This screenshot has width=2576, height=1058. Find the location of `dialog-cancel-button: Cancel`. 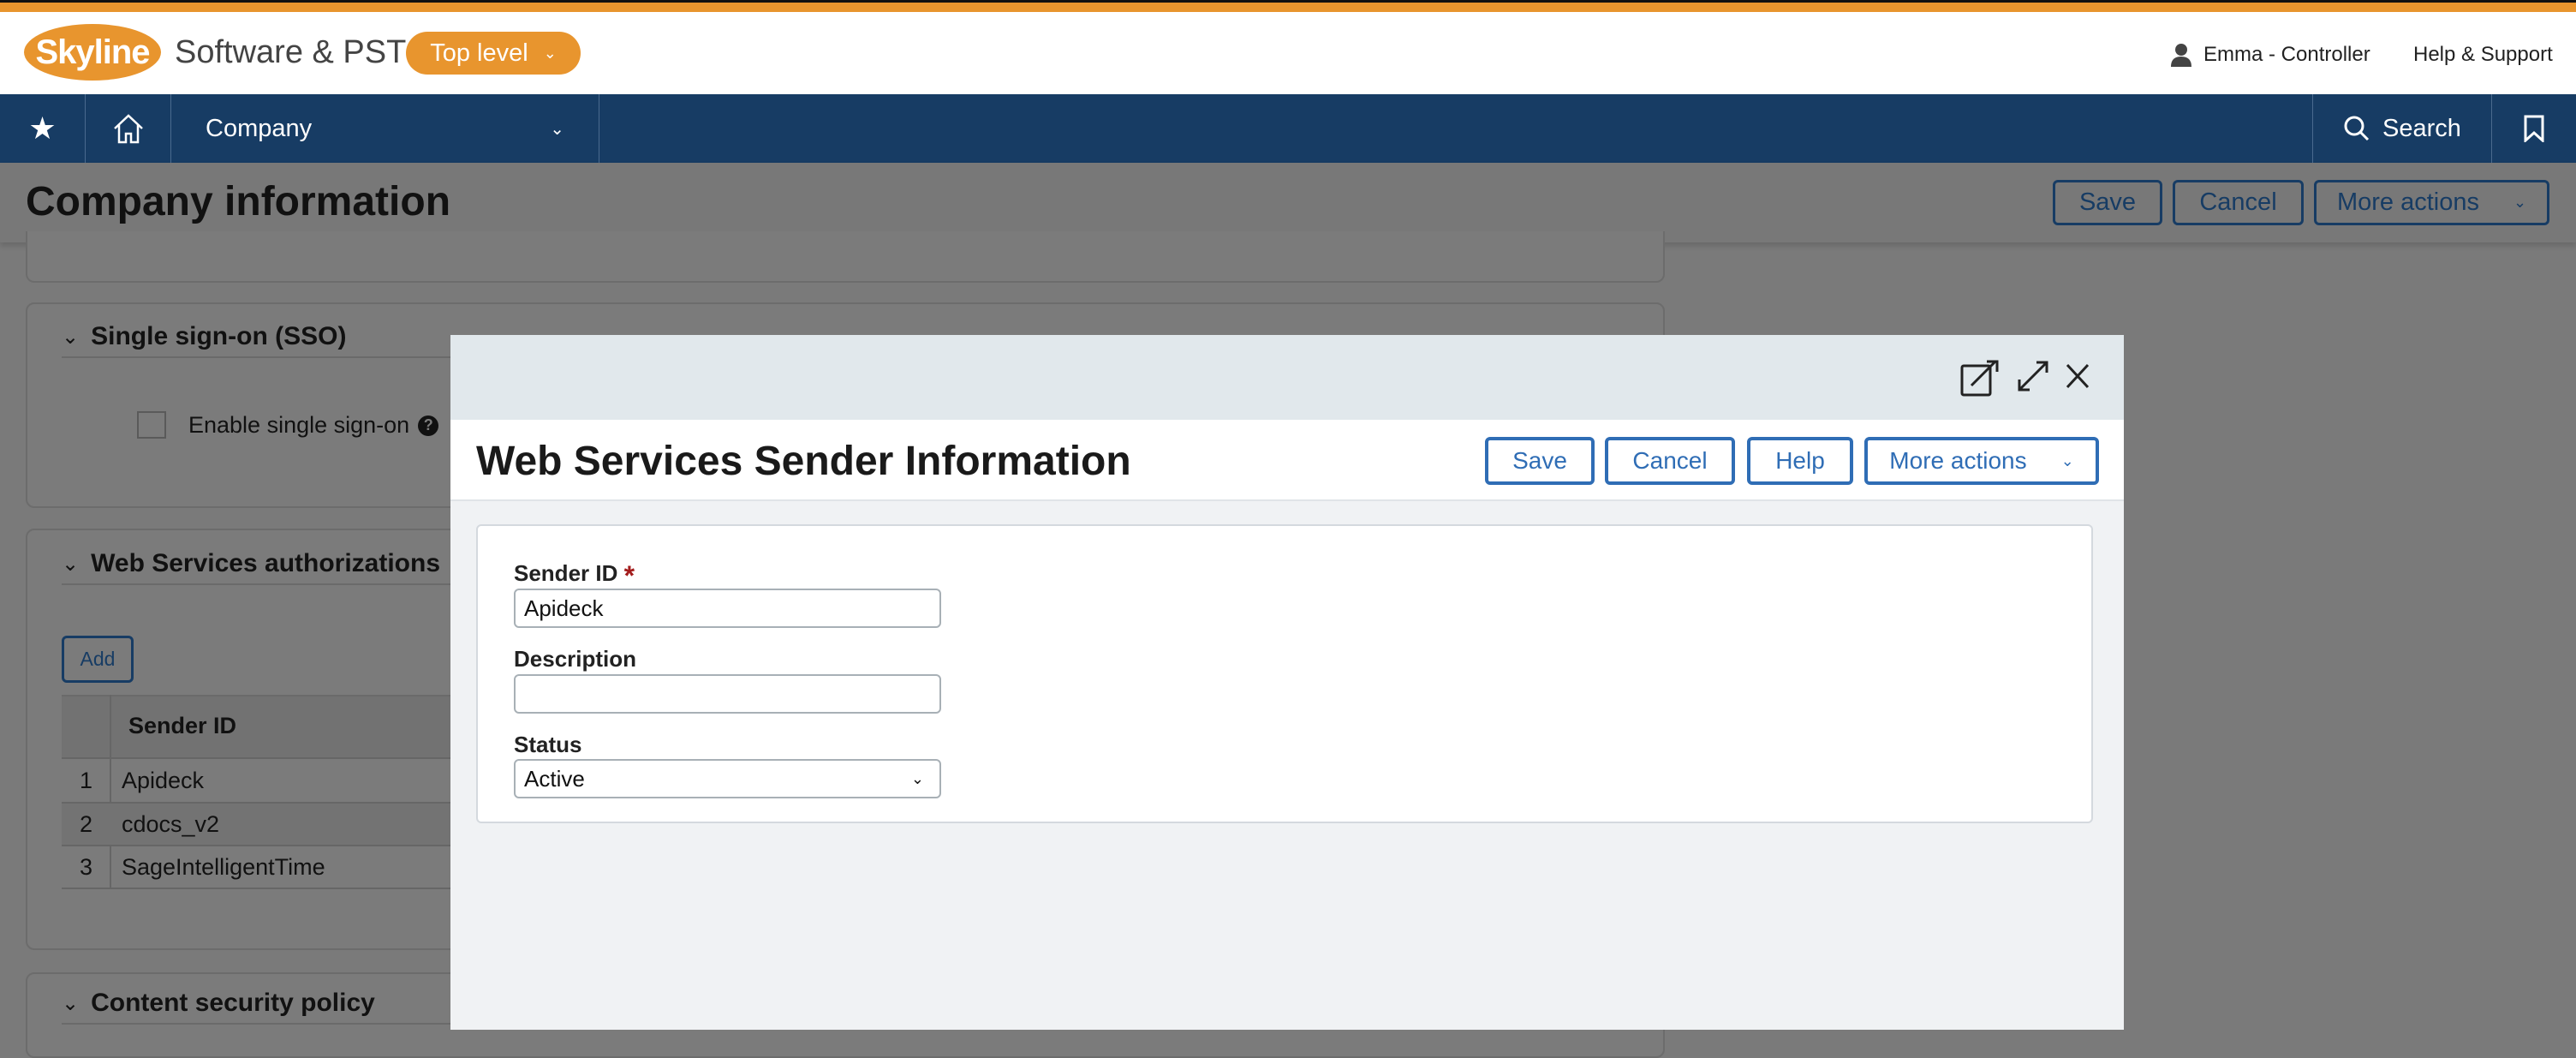

dialog-cancel-button: Cancel is located at coordinates (1670, 461).